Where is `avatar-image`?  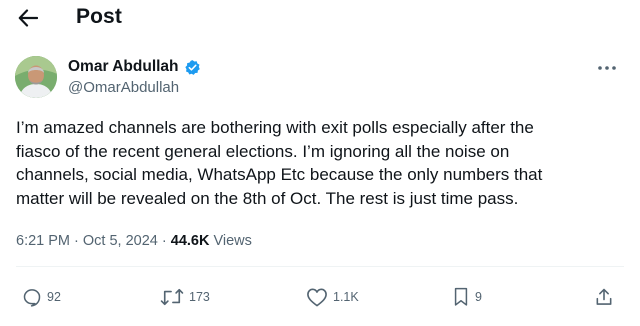 avatar-image is located at coordinates (36, 77).